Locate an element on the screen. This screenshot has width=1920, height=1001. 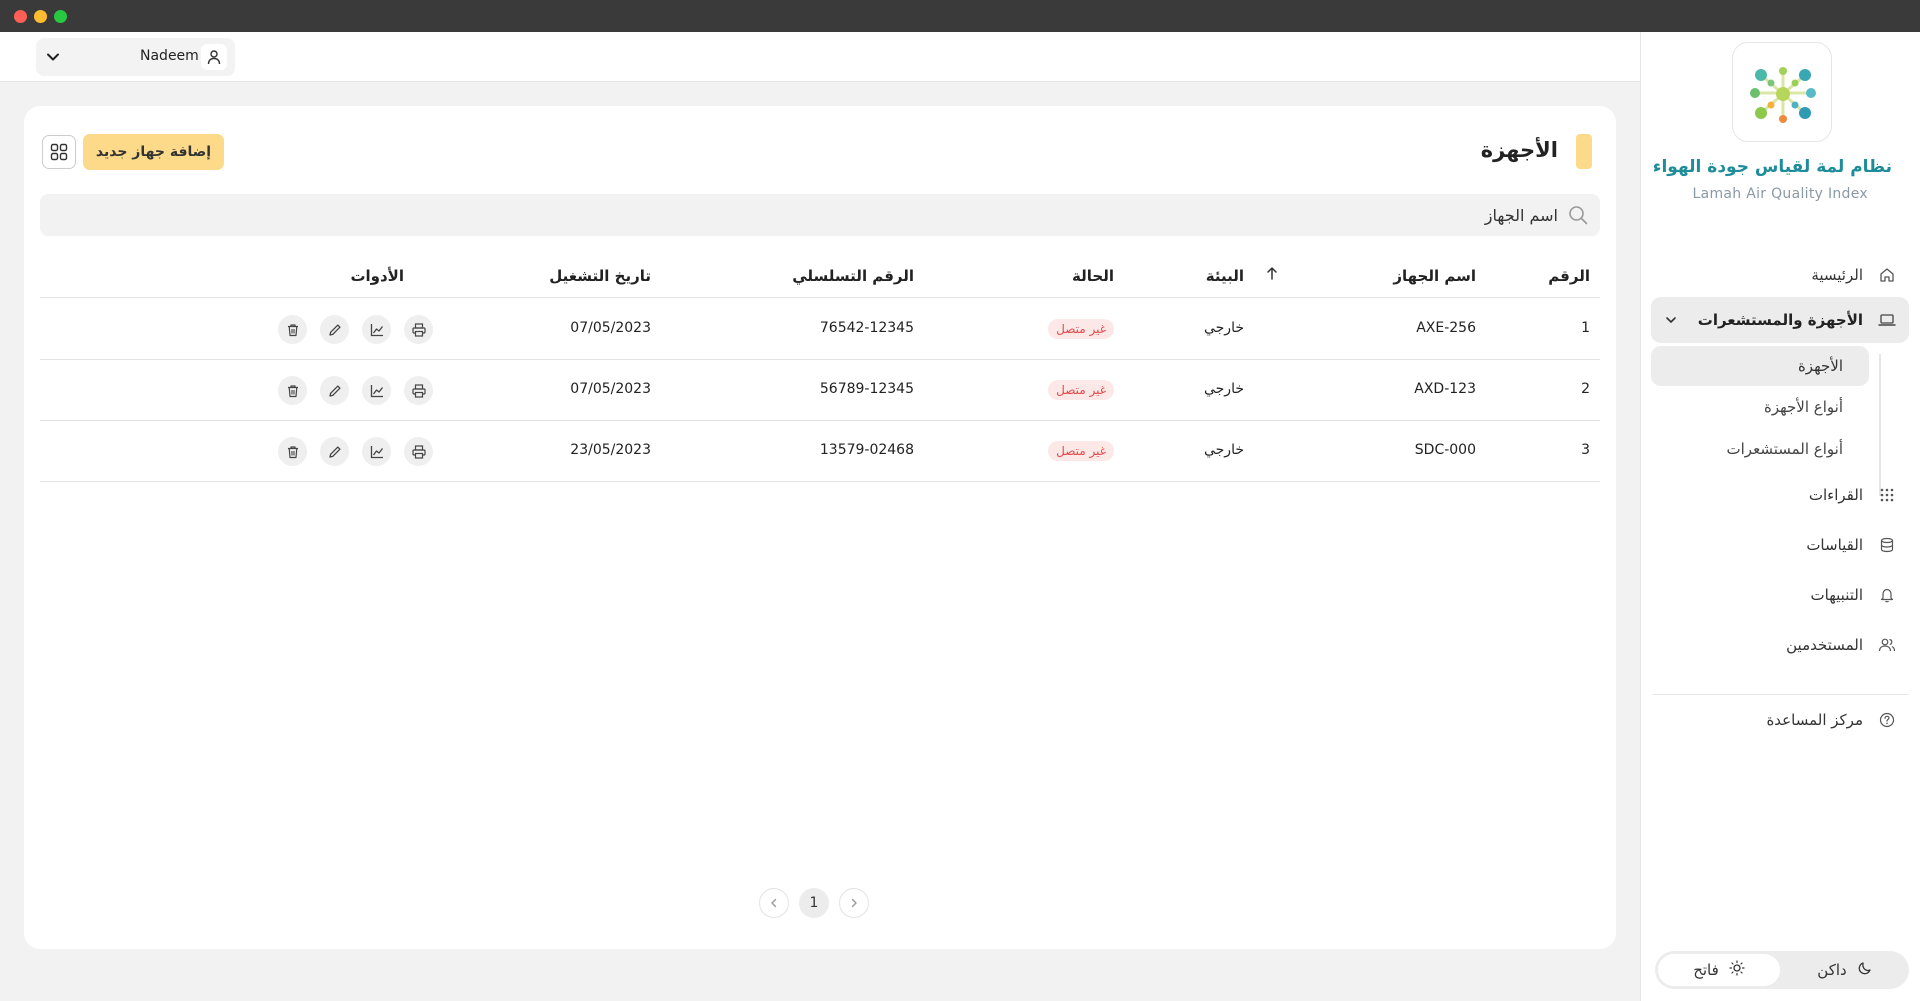
sub-nav-sensor-types: أنواع المستشعرات is located at coordinates (1760, 449).